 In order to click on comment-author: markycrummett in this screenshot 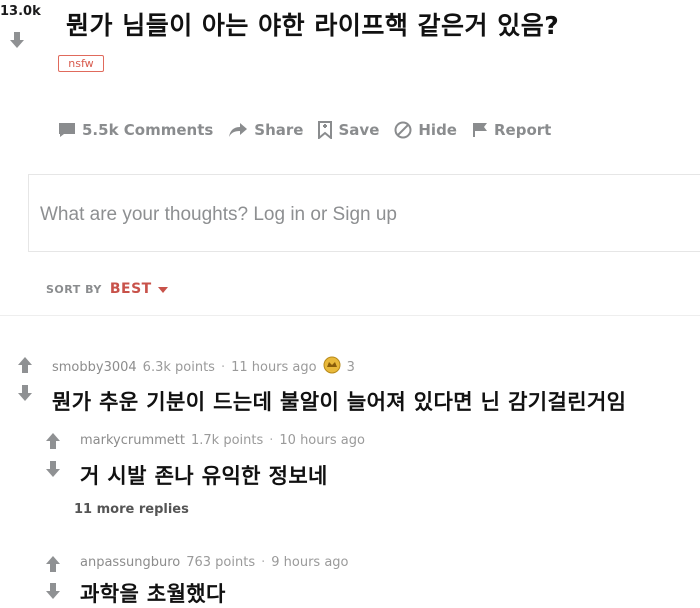, I will do `click(132, 440)`.